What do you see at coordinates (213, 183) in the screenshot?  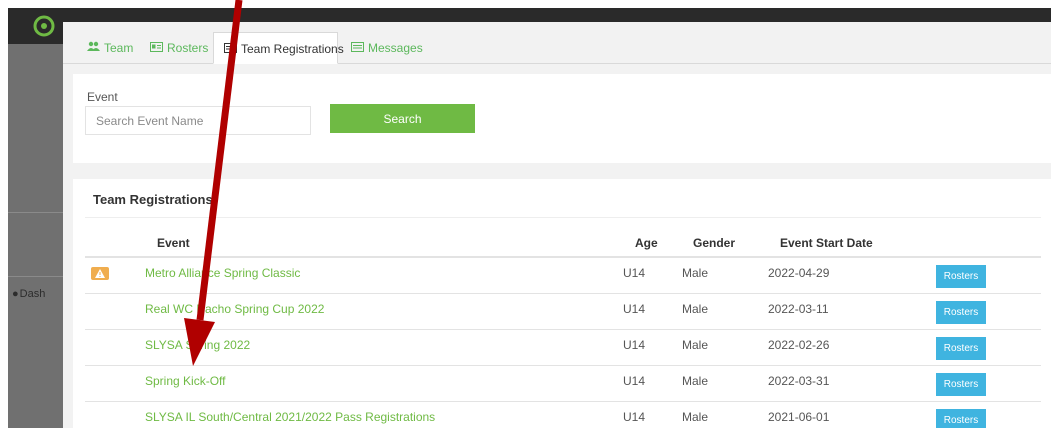 I see `annotation-arrow` at bounding box center [213, 183].